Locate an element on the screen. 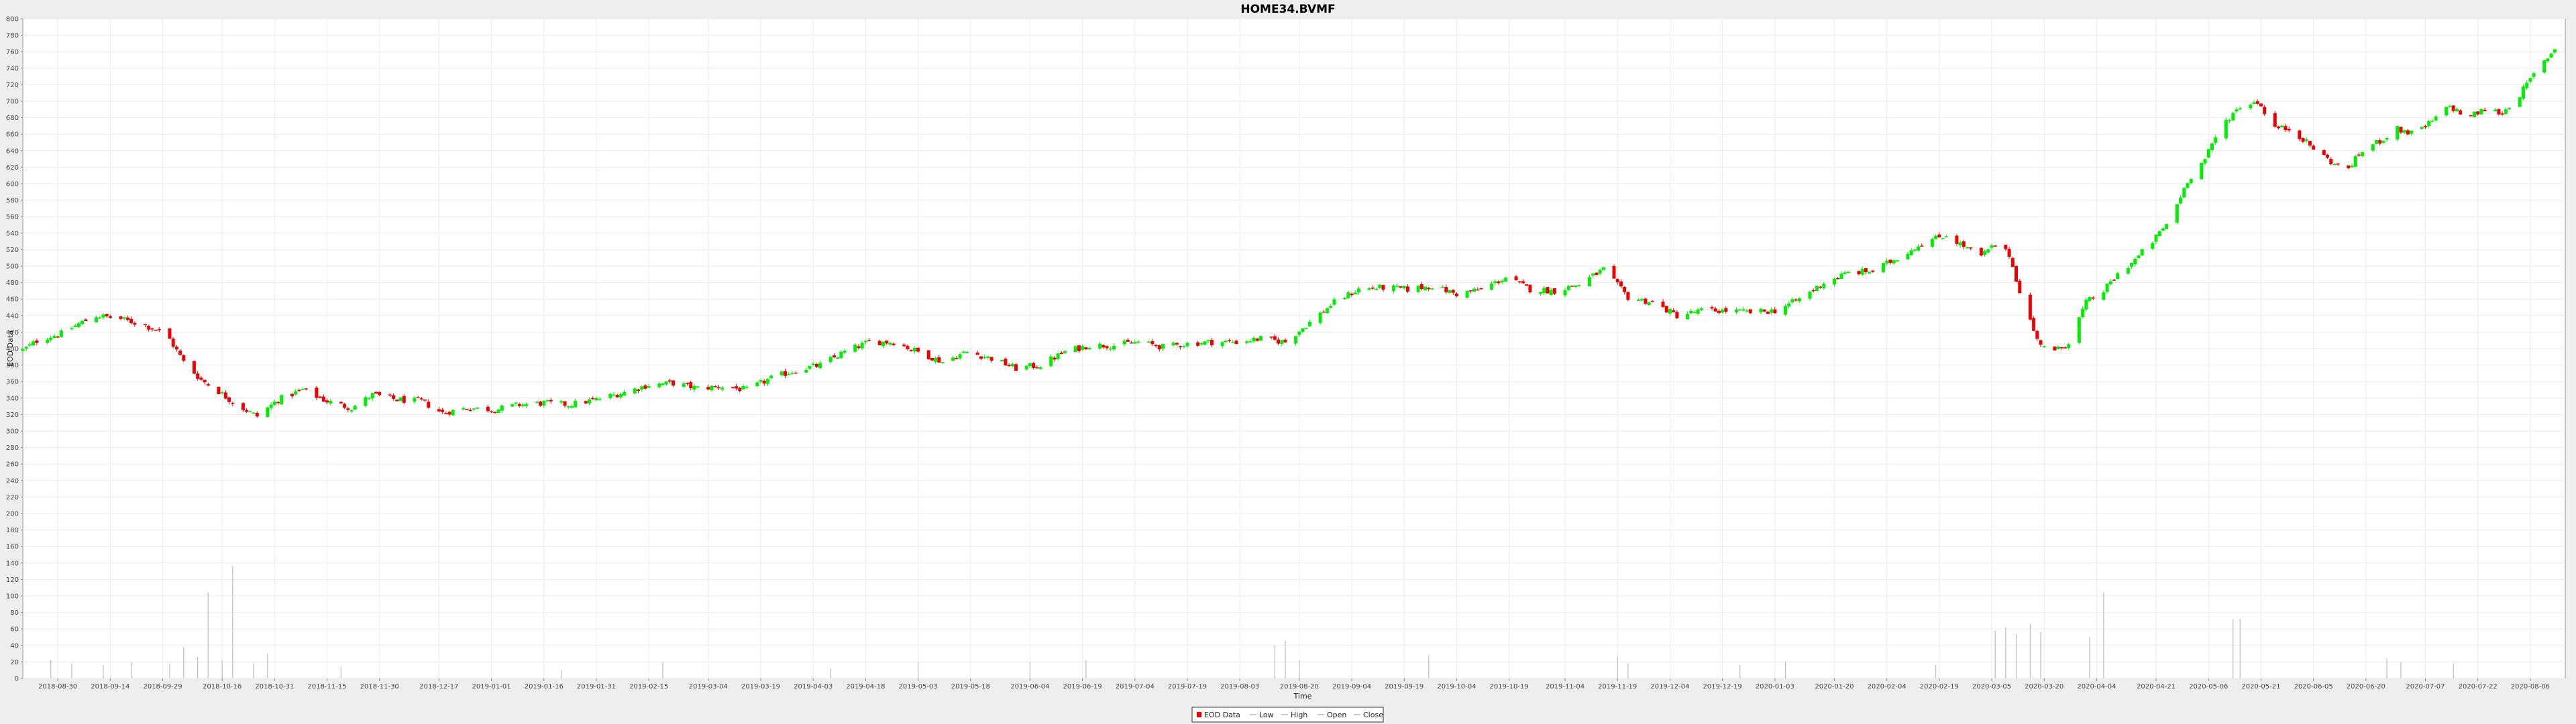  x-tick-label: 2018-10-31 is located at coordinates (274, 686).